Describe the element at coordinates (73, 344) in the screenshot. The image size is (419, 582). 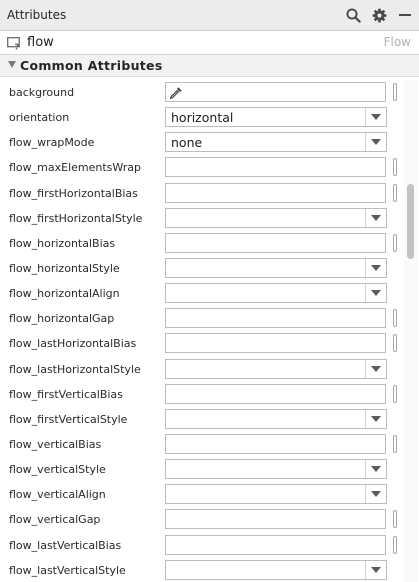
I see `attribute-name: flow_lastHorizontalBias` at that location.